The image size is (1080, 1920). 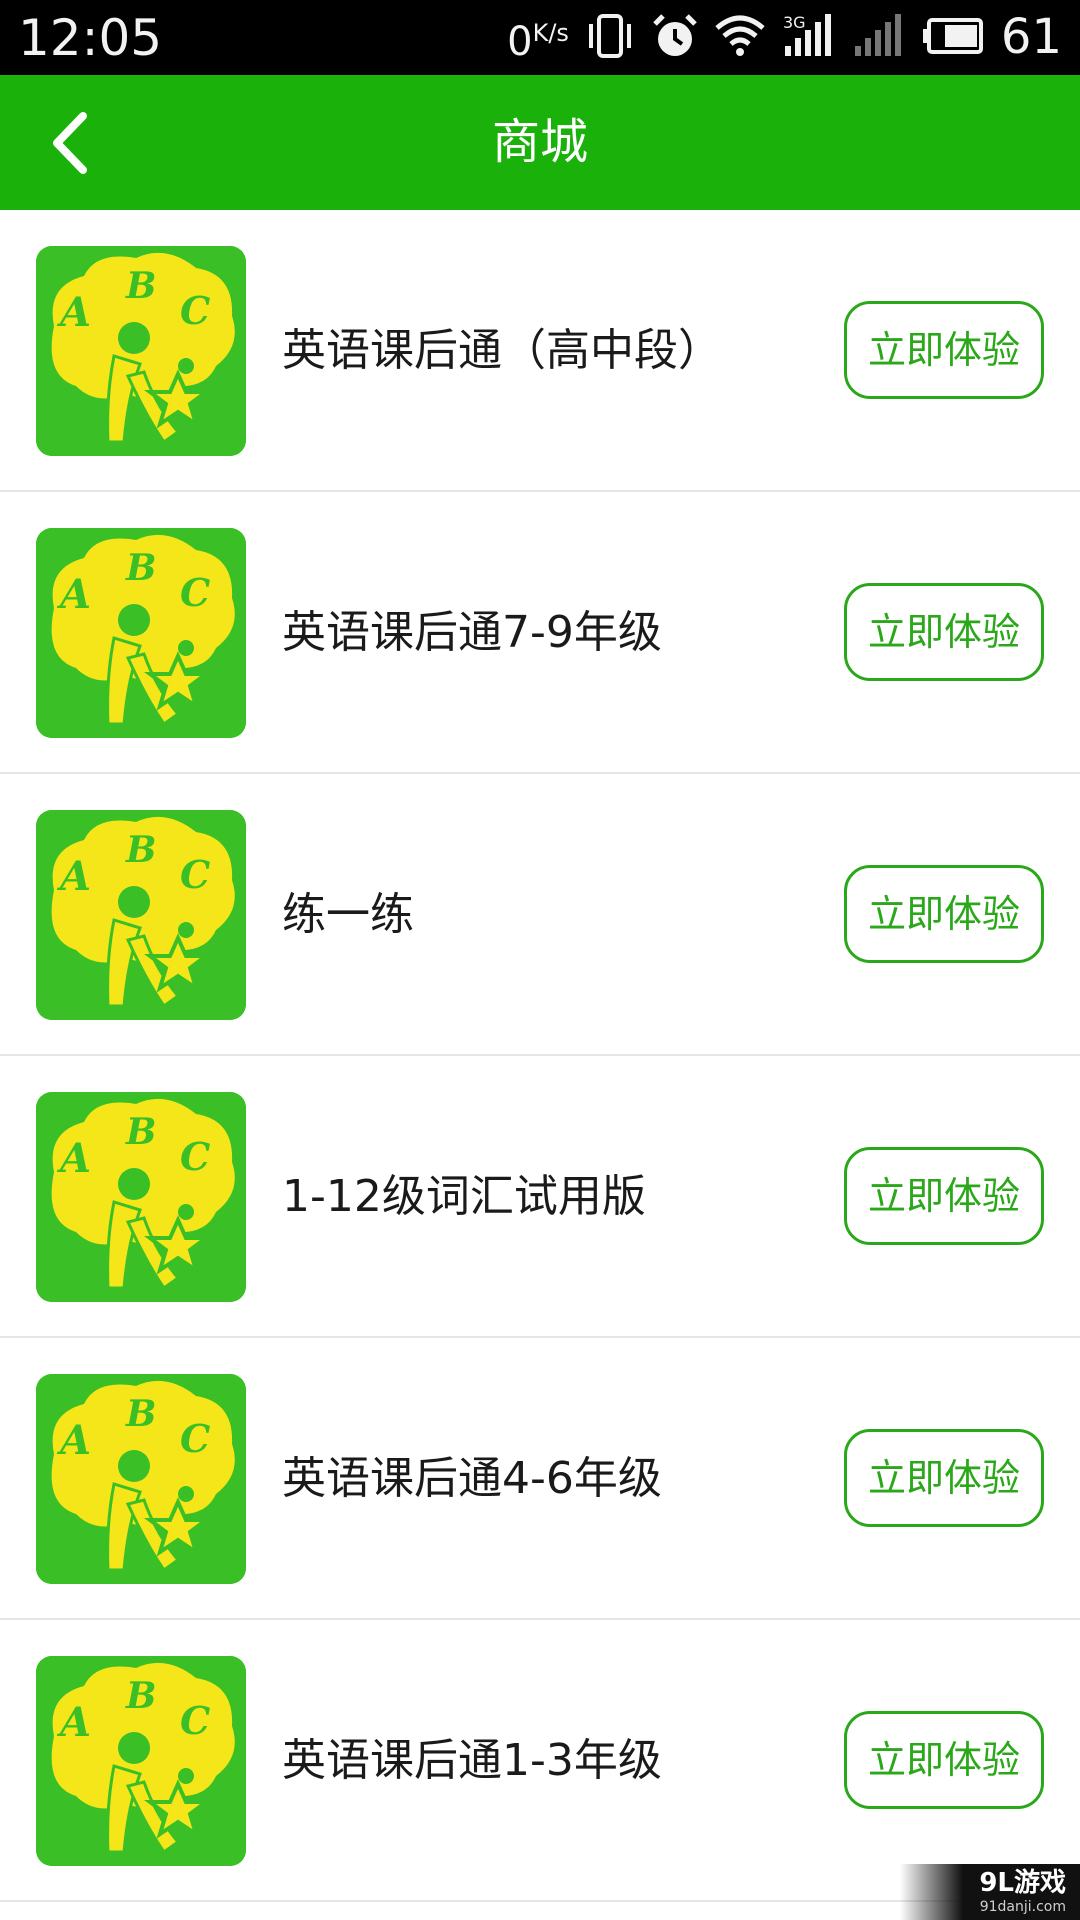 I want to click on product-item: A B C 1-12级词汇试用版 立即体验, so click(x=540, y=1197).